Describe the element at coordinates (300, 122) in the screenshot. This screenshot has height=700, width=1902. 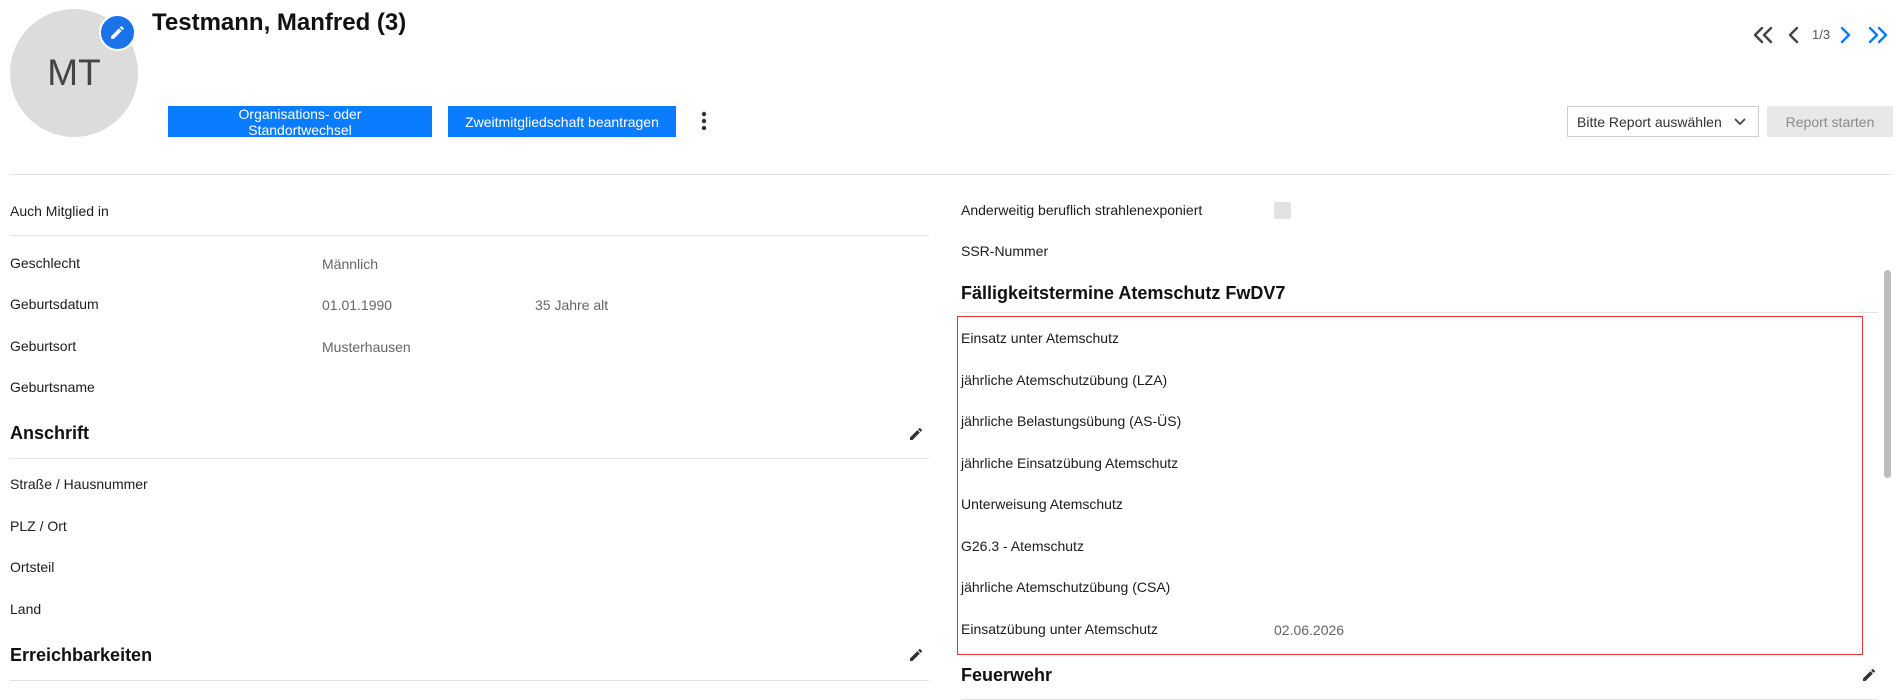
I see `org-change-button: Organisations- oder Standortwechsel` at that location.